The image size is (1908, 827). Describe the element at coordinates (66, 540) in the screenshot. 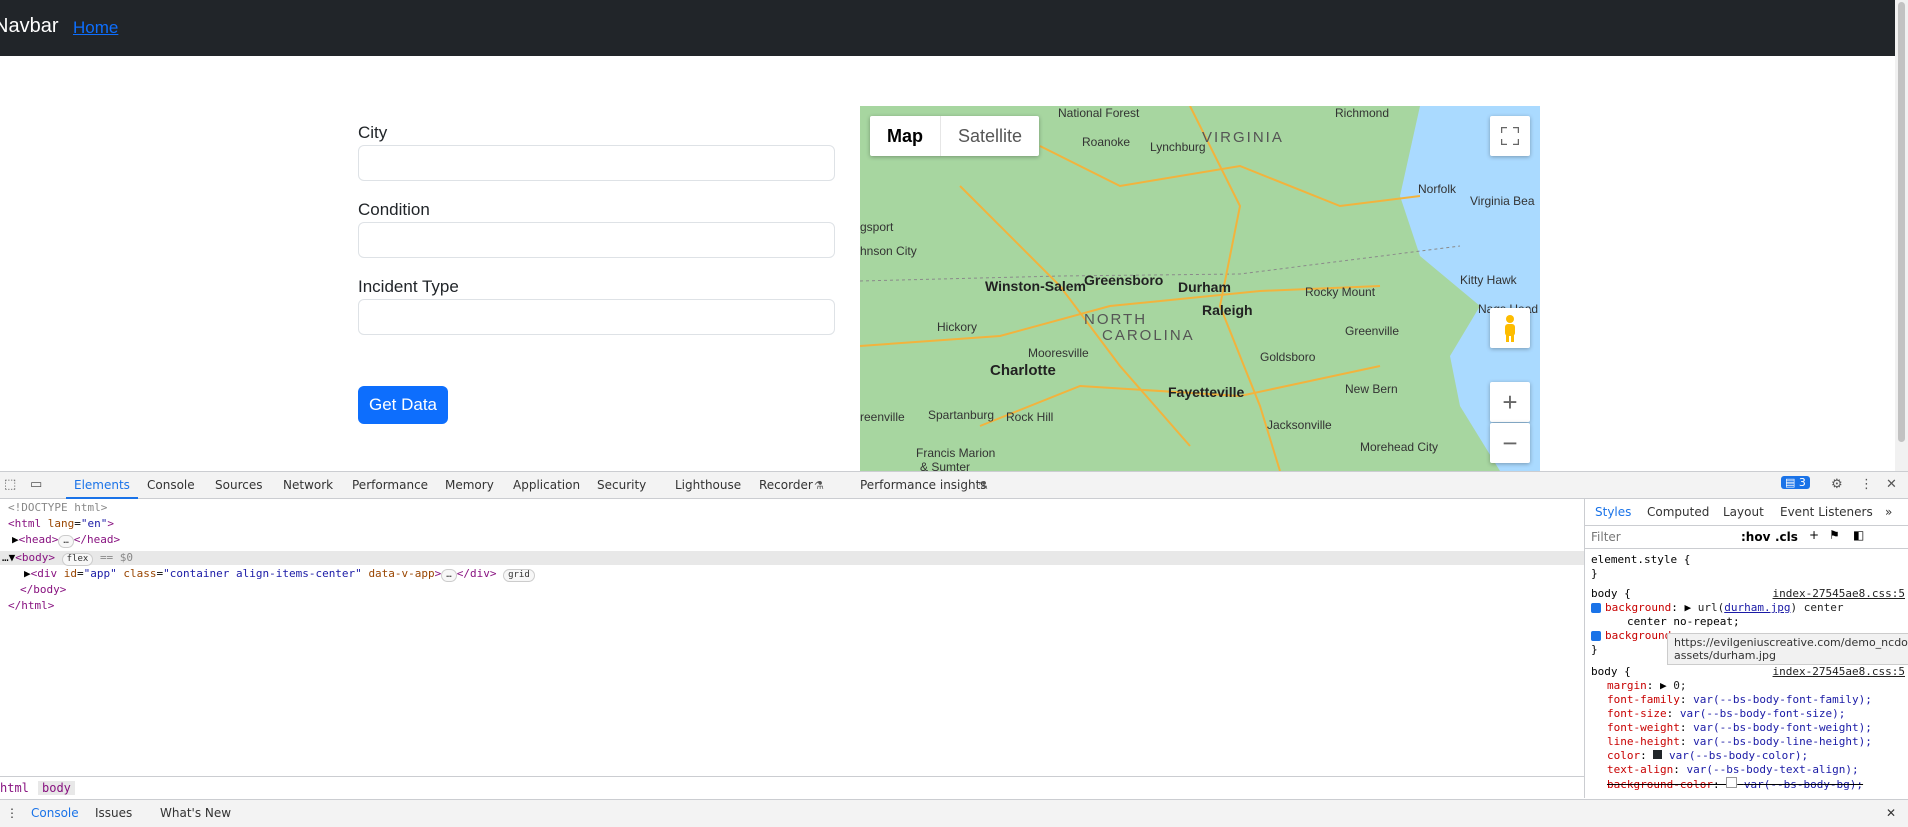

I see `dom-head: ▶<head>… </head>` at that location.